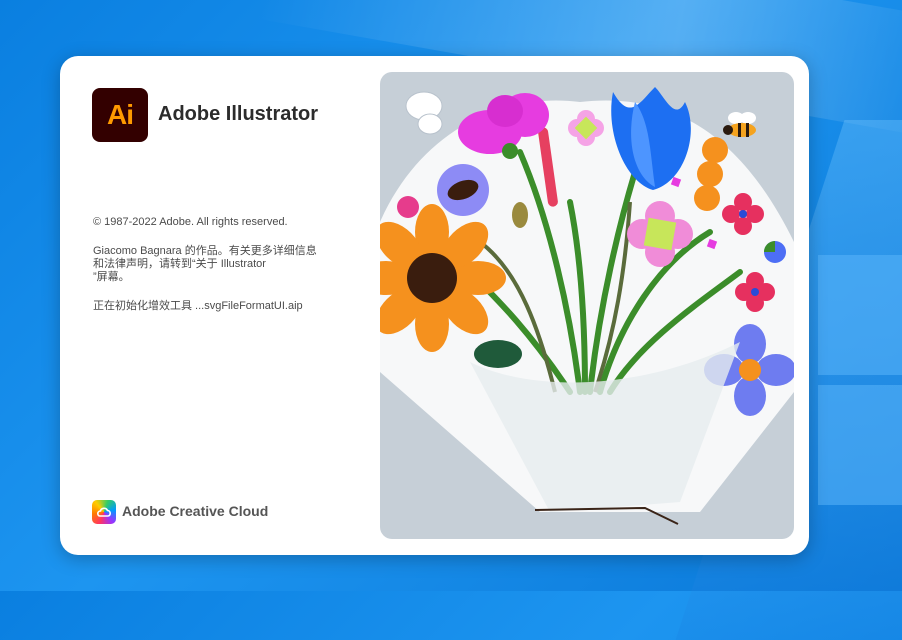 The width and height of the screenshot is (902, 640). What do you see at coordinates (104, 512) in the screenshot?
I see `creative-cloud-icon` at bounding box center [104, 512].